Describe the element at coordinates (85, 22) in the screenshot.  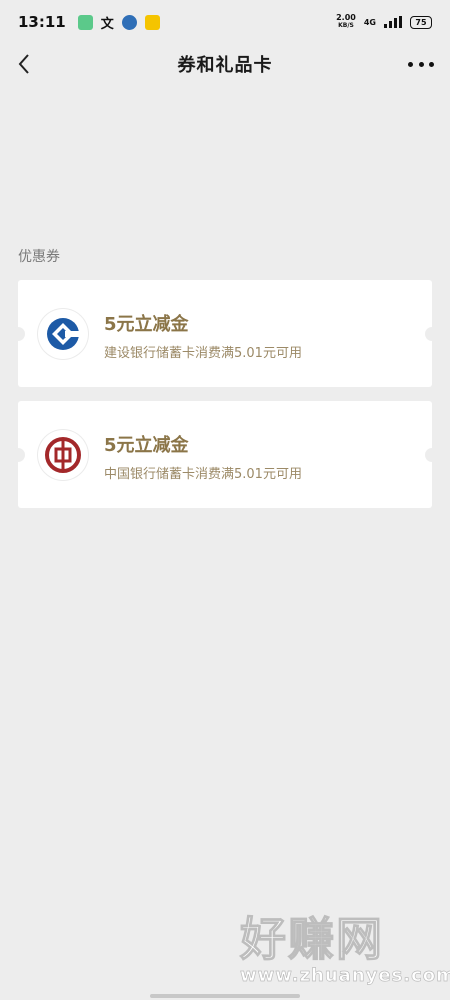
I see `notification-app-icon` at that location.